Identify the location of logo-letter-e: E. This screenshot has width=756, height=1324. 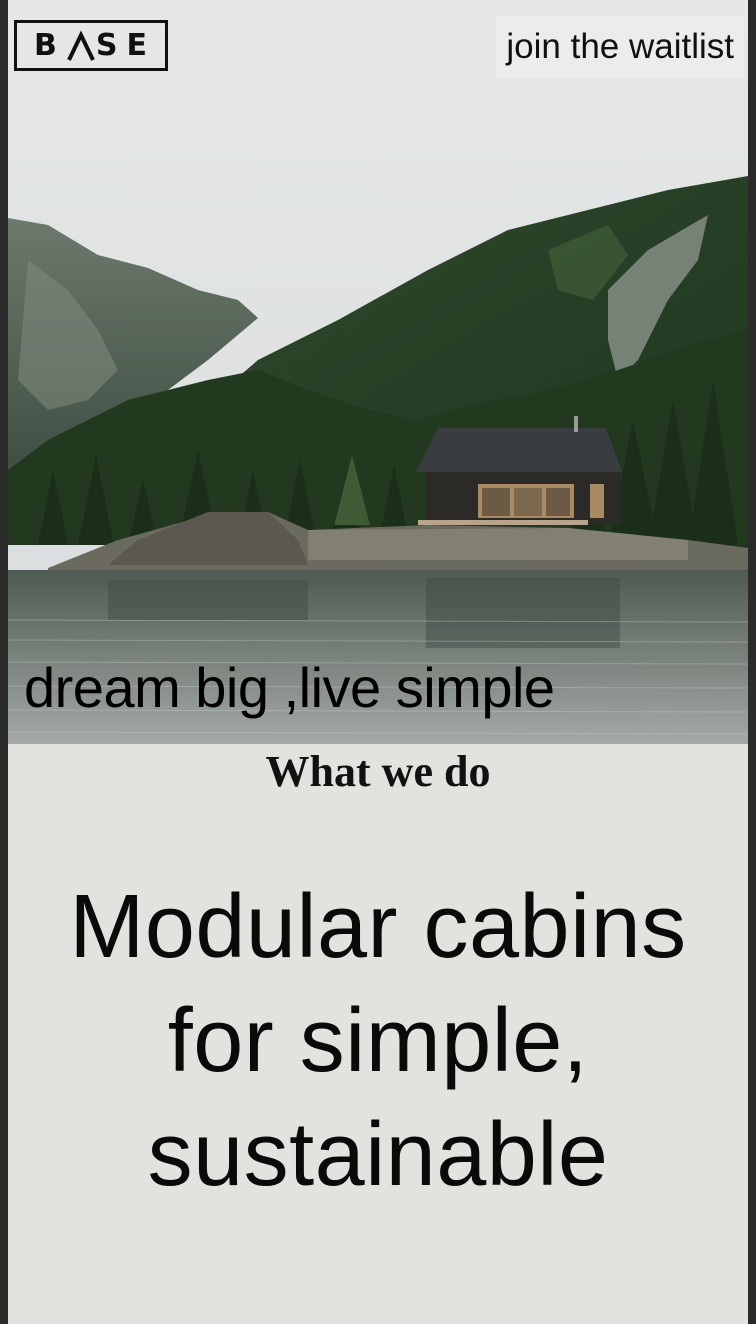
(141, 45).